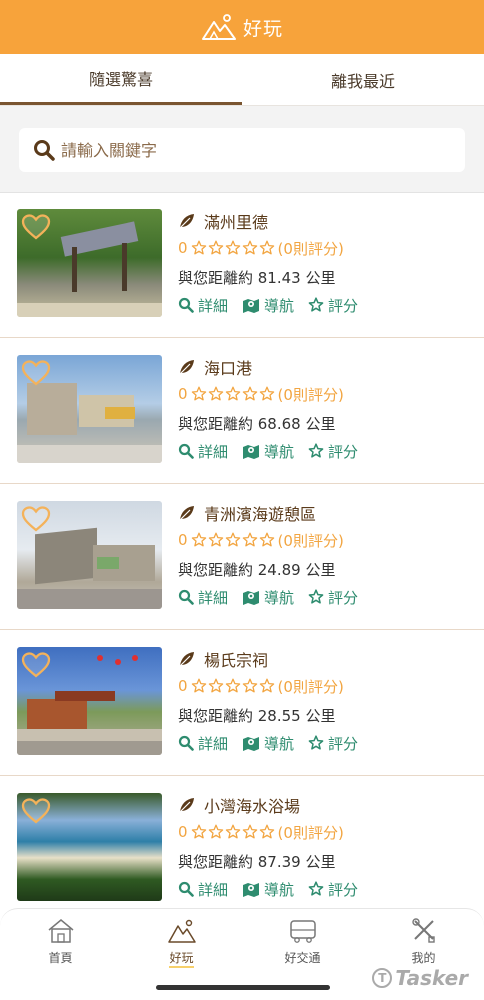 This screenshot has width=484, height=1000. What do you see at coordinates (242, 557) in the screenshot?
I see `list-item: 青洲濱海遊憩區 0 (0則評分) 與您距離約 24.89 公里 詳細 導航 評分` at bounding box center [242, 557].